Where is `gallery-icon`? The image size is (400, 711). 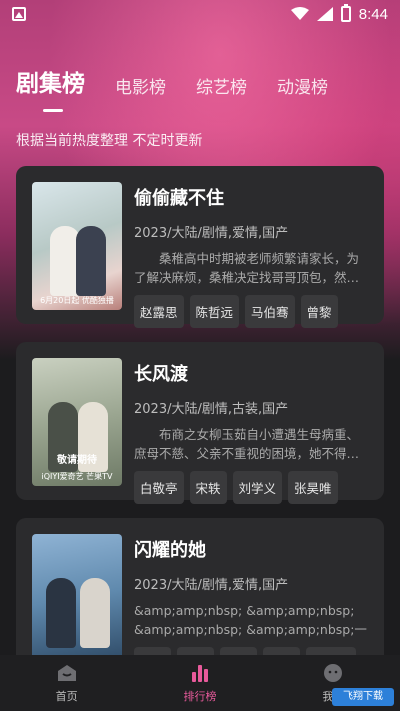
gallery-icon is located at coordinates (19, 14).